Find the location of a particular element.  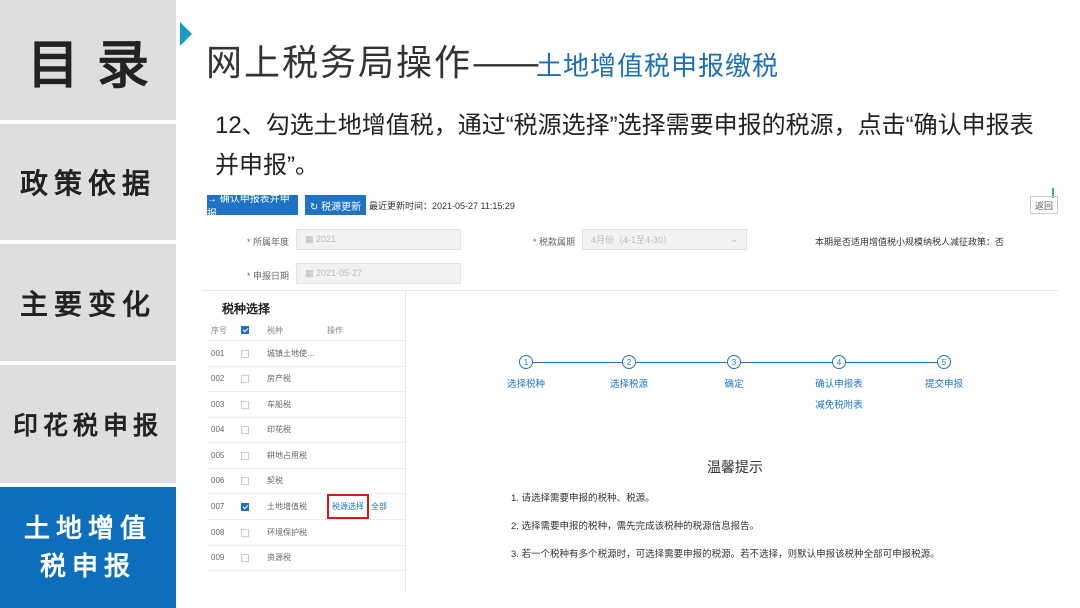

row-tax-name: 契税 is located at coordinates (297, 481).